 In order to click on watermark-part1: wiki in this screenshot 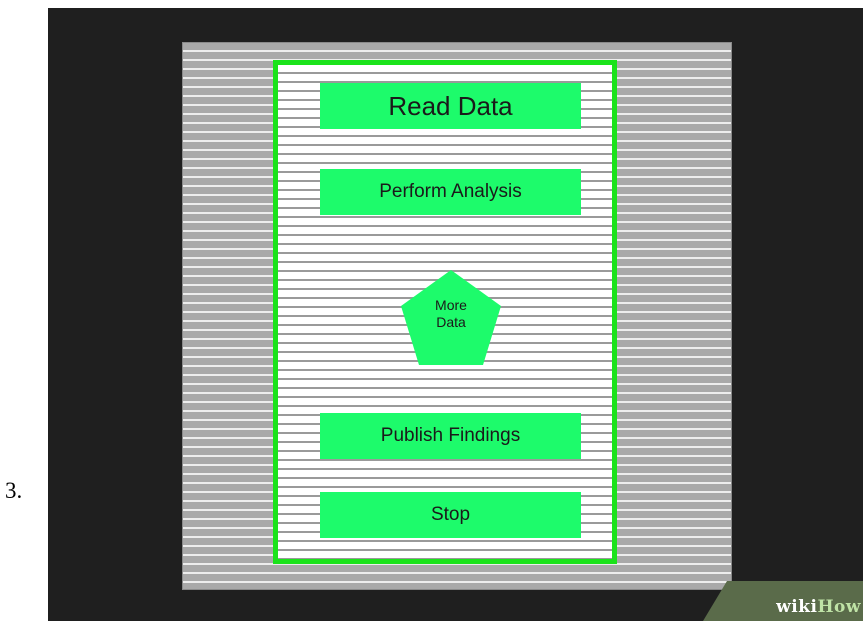, I will do `click(797, 607)`.